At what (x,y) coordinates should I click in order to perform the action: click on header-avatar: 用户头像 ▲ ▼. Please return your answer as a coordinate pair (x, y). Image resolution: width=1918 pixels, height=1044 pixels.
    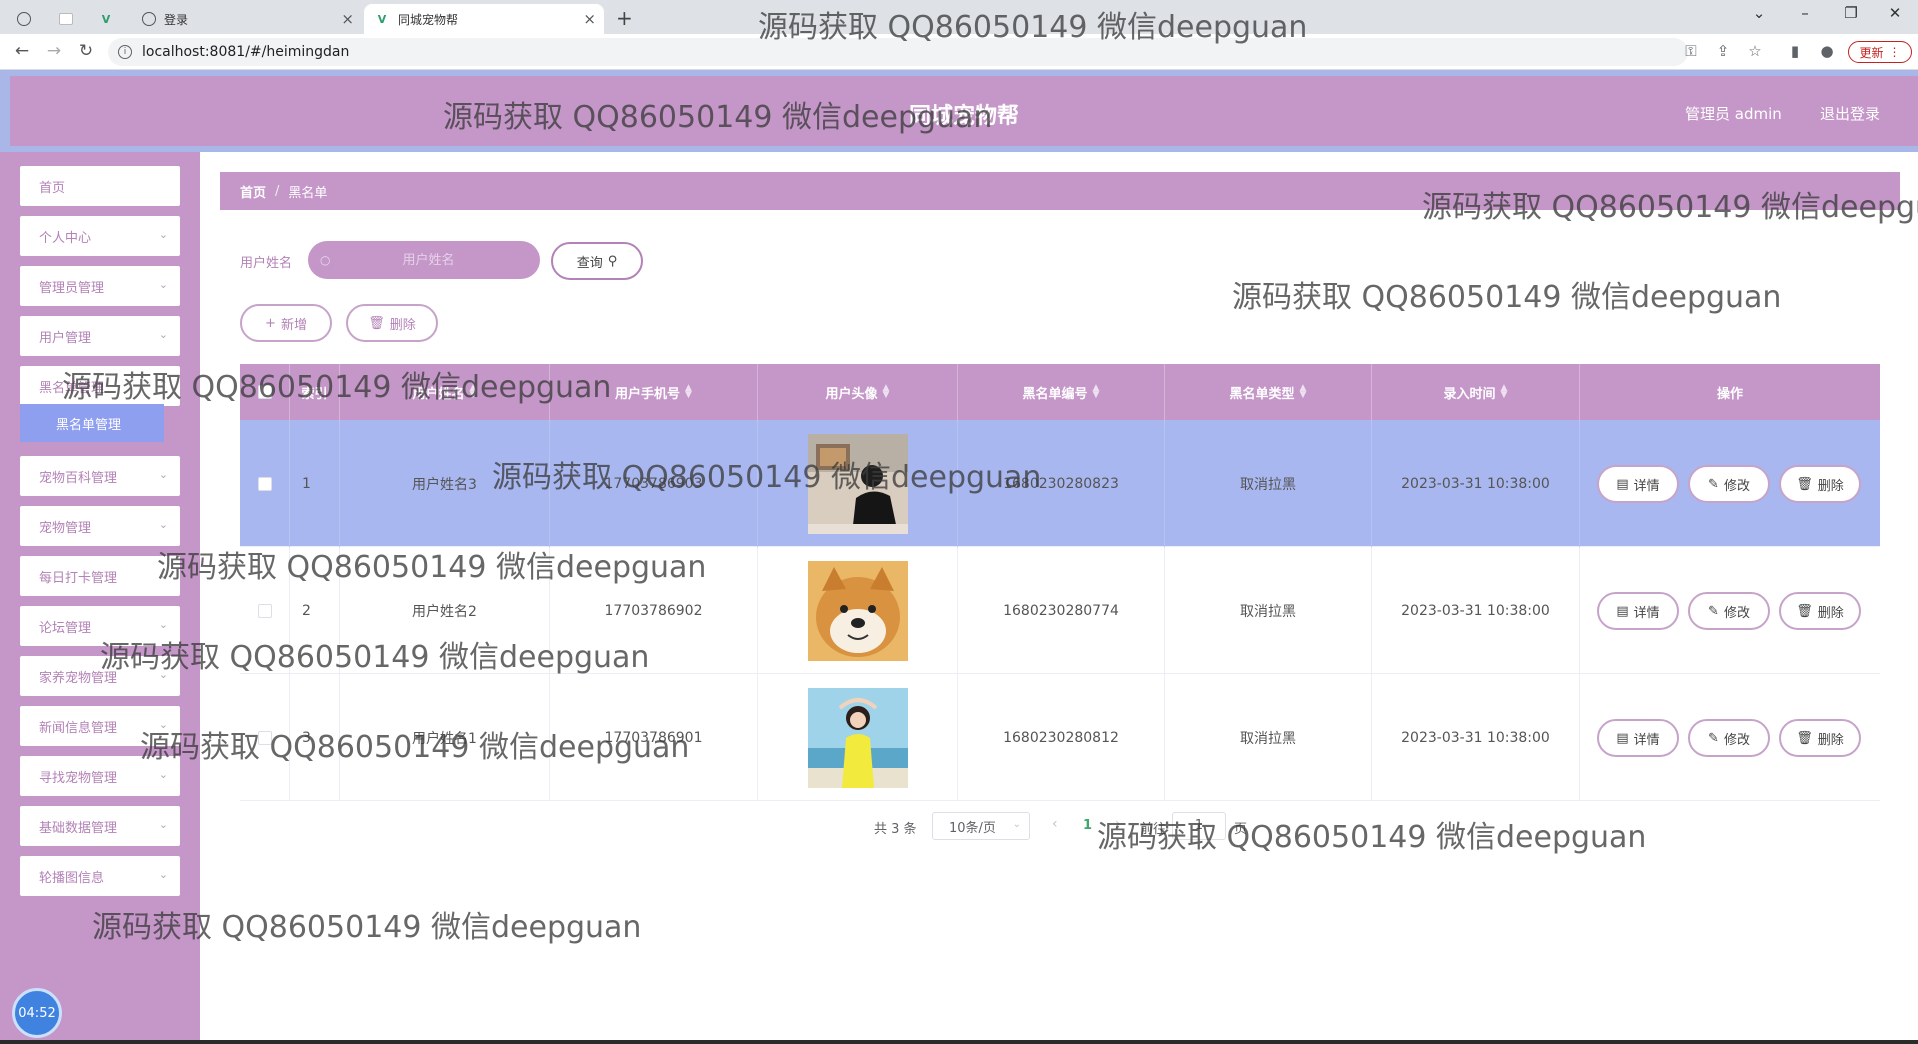
    Looking at the image, I should click on (858, 392).